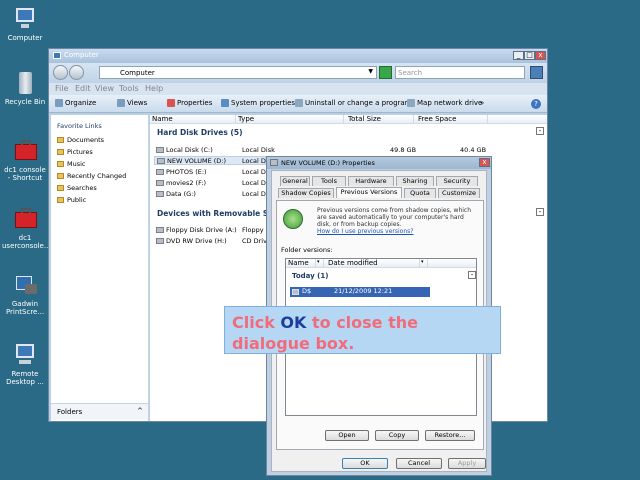 Image resolution: width=640 pixels, height=480 pixels. I want to click on column-free-space: Free Space, so click(452, 119).